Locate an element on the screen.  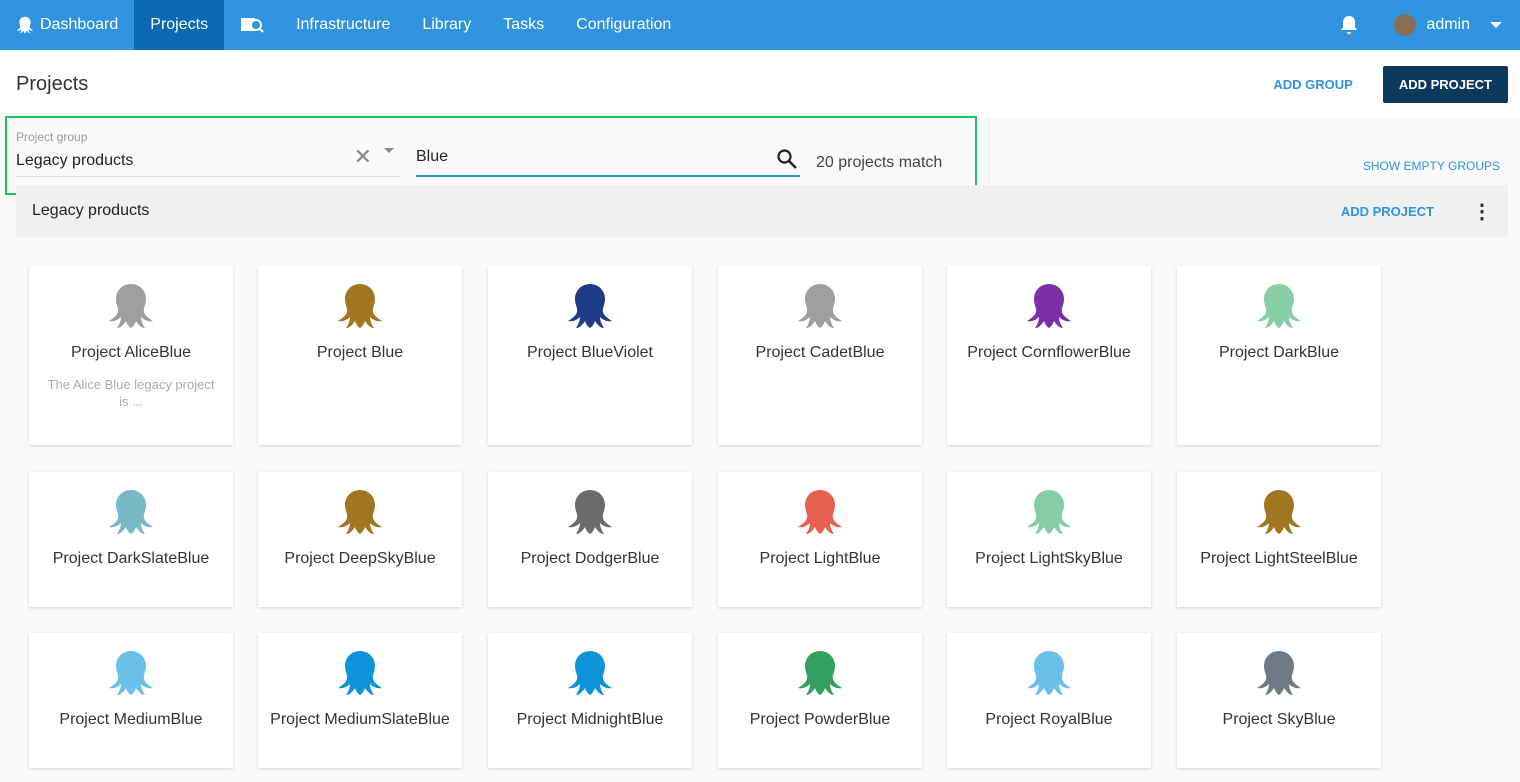
nav-label: Configuration is located at coordinates (624, 24).